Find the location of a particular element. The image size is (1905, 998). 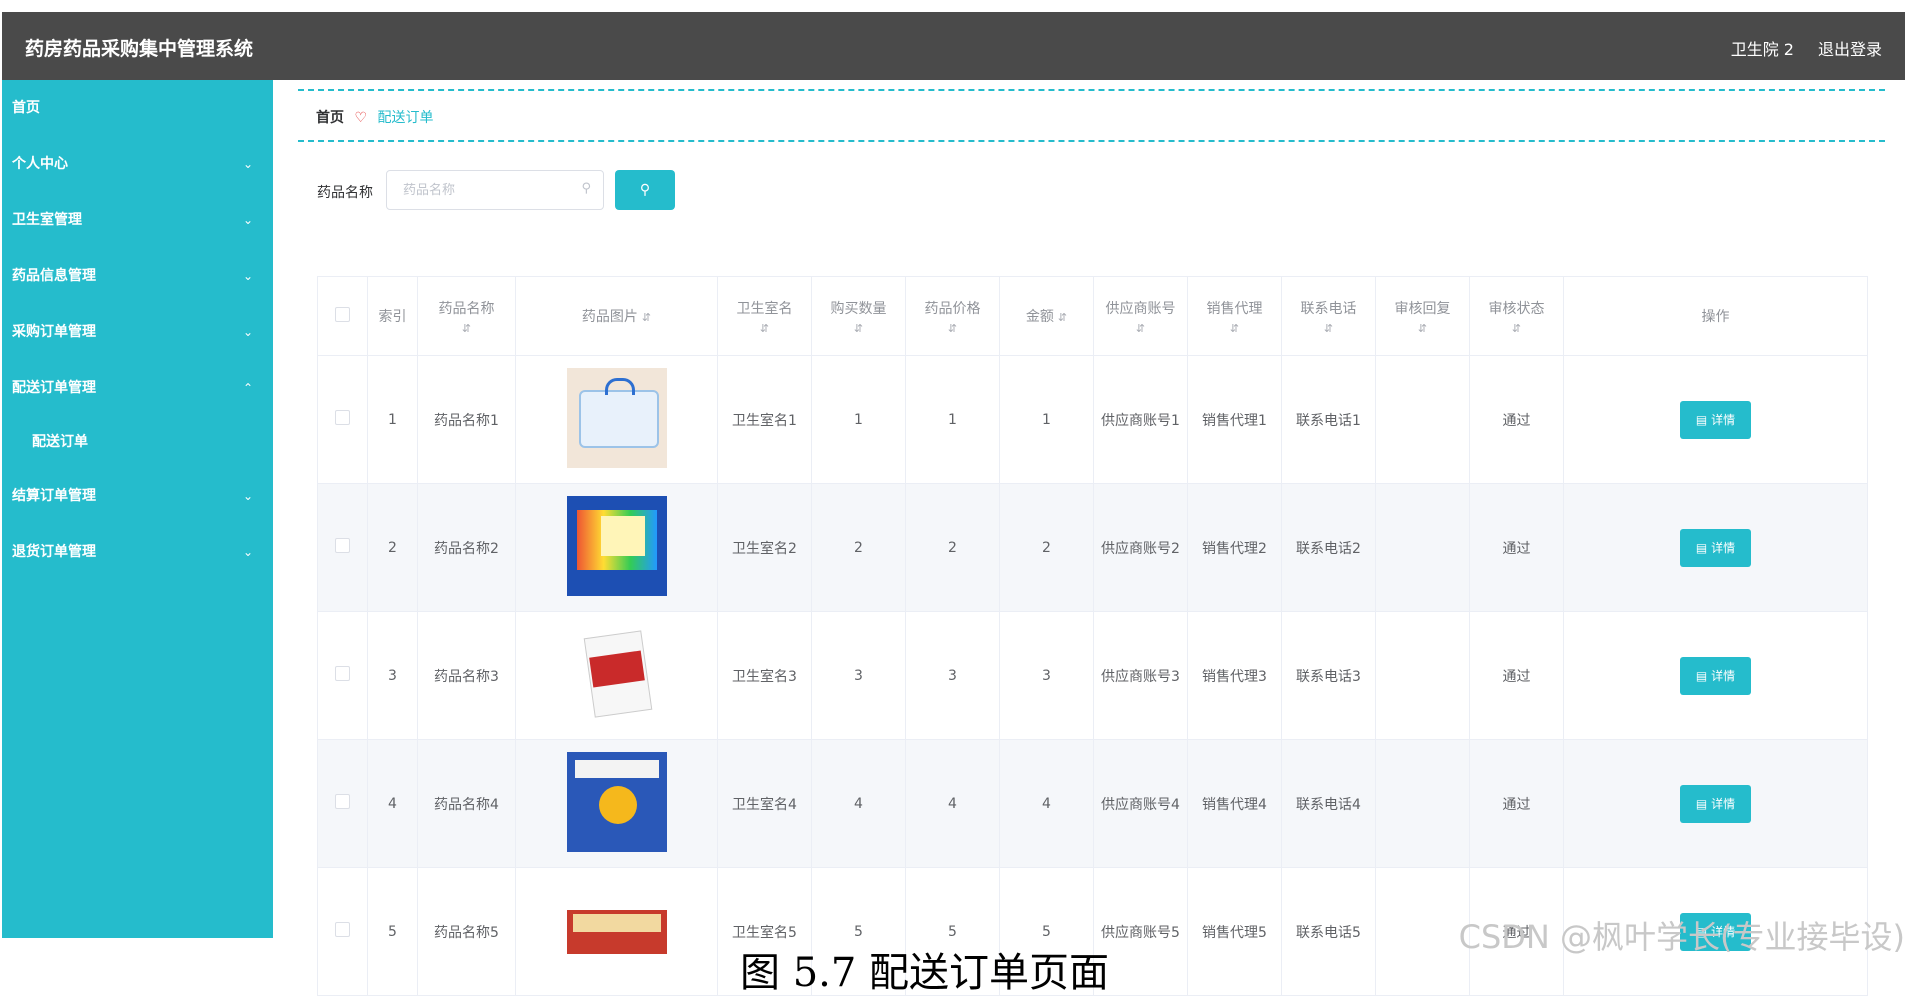

cell-sales-agent: 销售代理5 is located at coordinates (1234, 931).